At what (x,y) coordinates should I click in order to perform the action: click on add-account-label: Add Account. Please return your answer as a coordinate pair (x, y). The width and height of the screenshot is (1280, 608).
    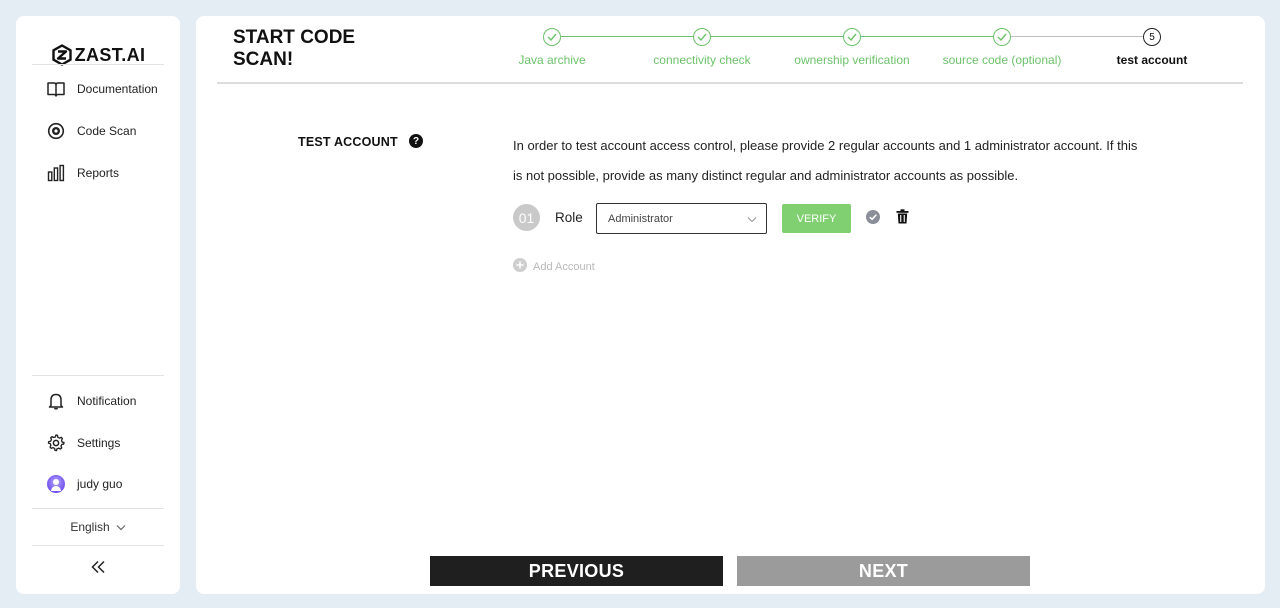
    Looking at the image, I should click on (564, 266).